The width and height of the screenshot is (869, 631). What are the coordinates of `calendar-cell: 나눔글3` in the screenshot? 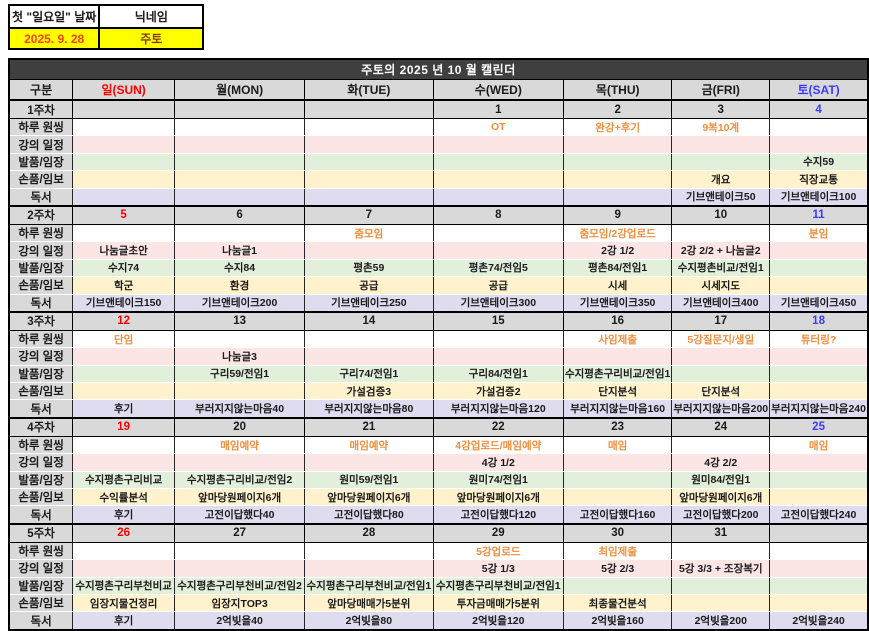 It's located at (240, 356).